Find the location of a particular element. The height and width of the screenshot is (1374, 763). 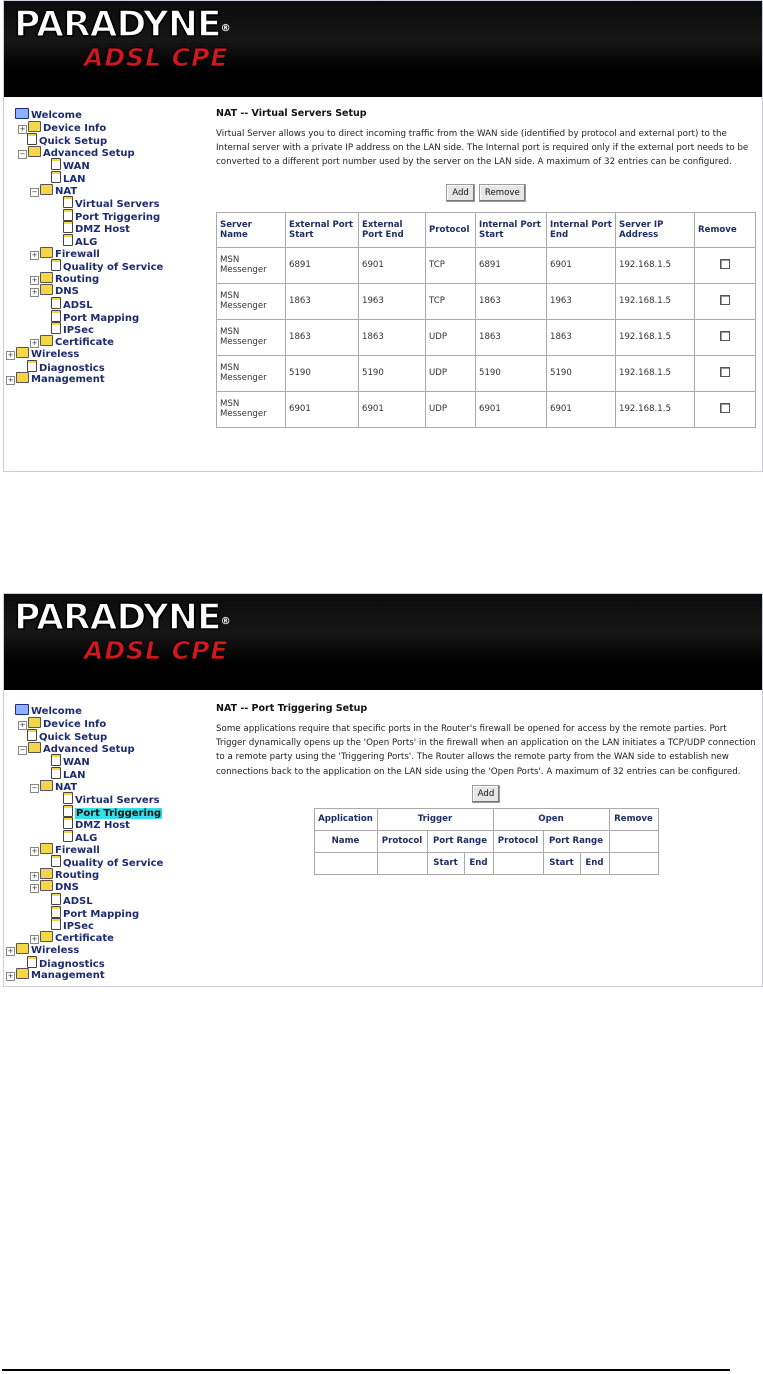

ext-port-start-cell: 1863 is located at coordinates (322, 301).